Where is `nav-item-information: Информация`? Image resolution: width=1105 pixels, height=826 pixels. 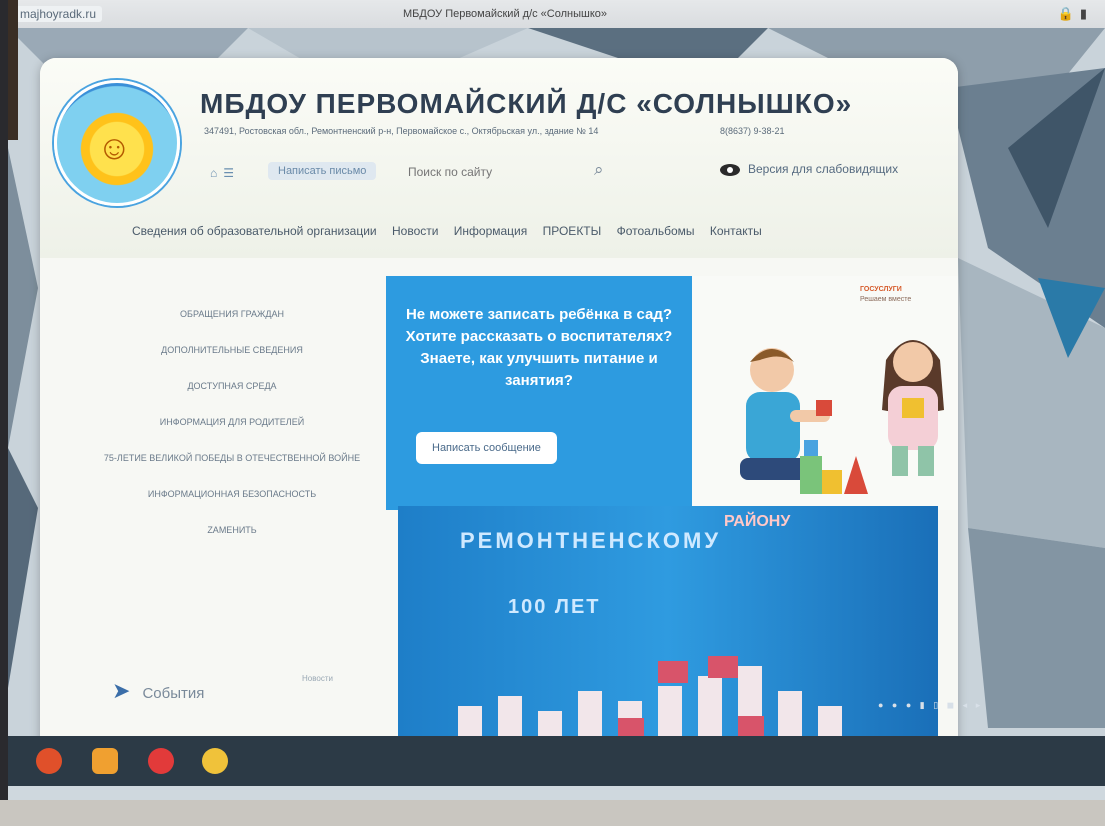
nav-item-information: Информация is located at coordinates (490, 231).